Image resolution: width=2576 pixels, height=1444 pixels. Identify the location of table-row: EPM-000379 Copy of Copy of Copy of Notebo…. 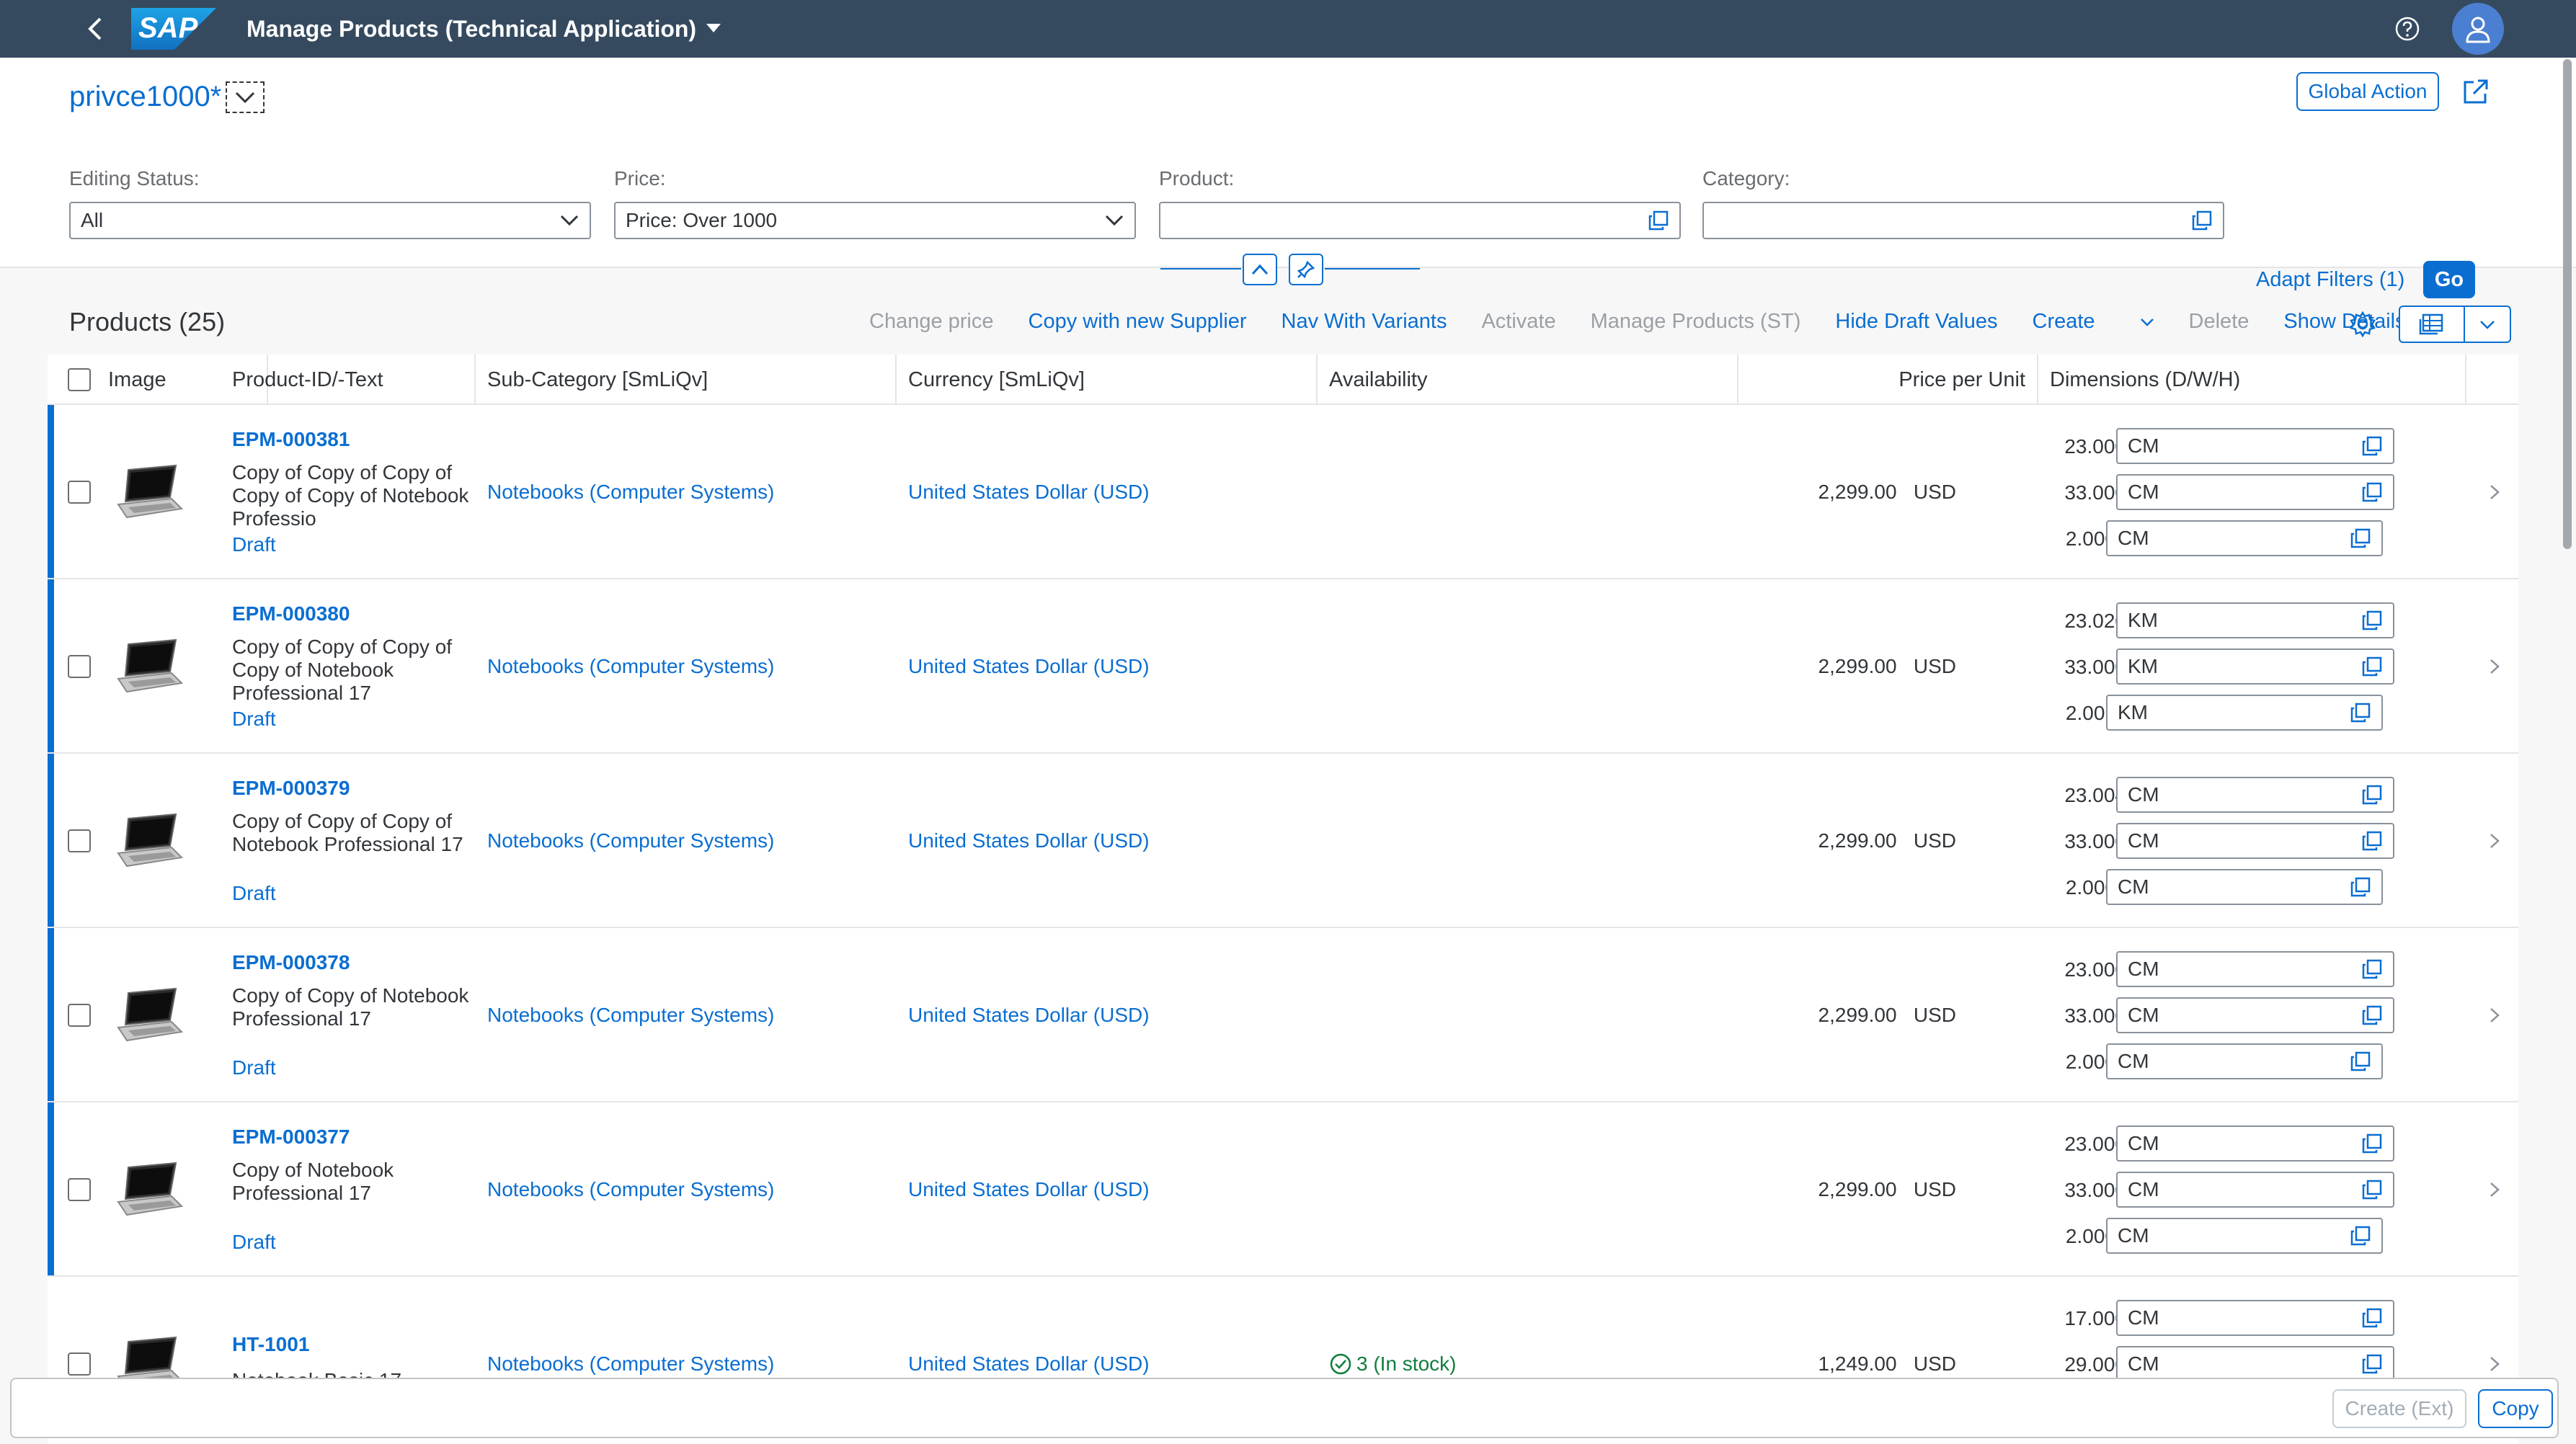
(1283, 841).